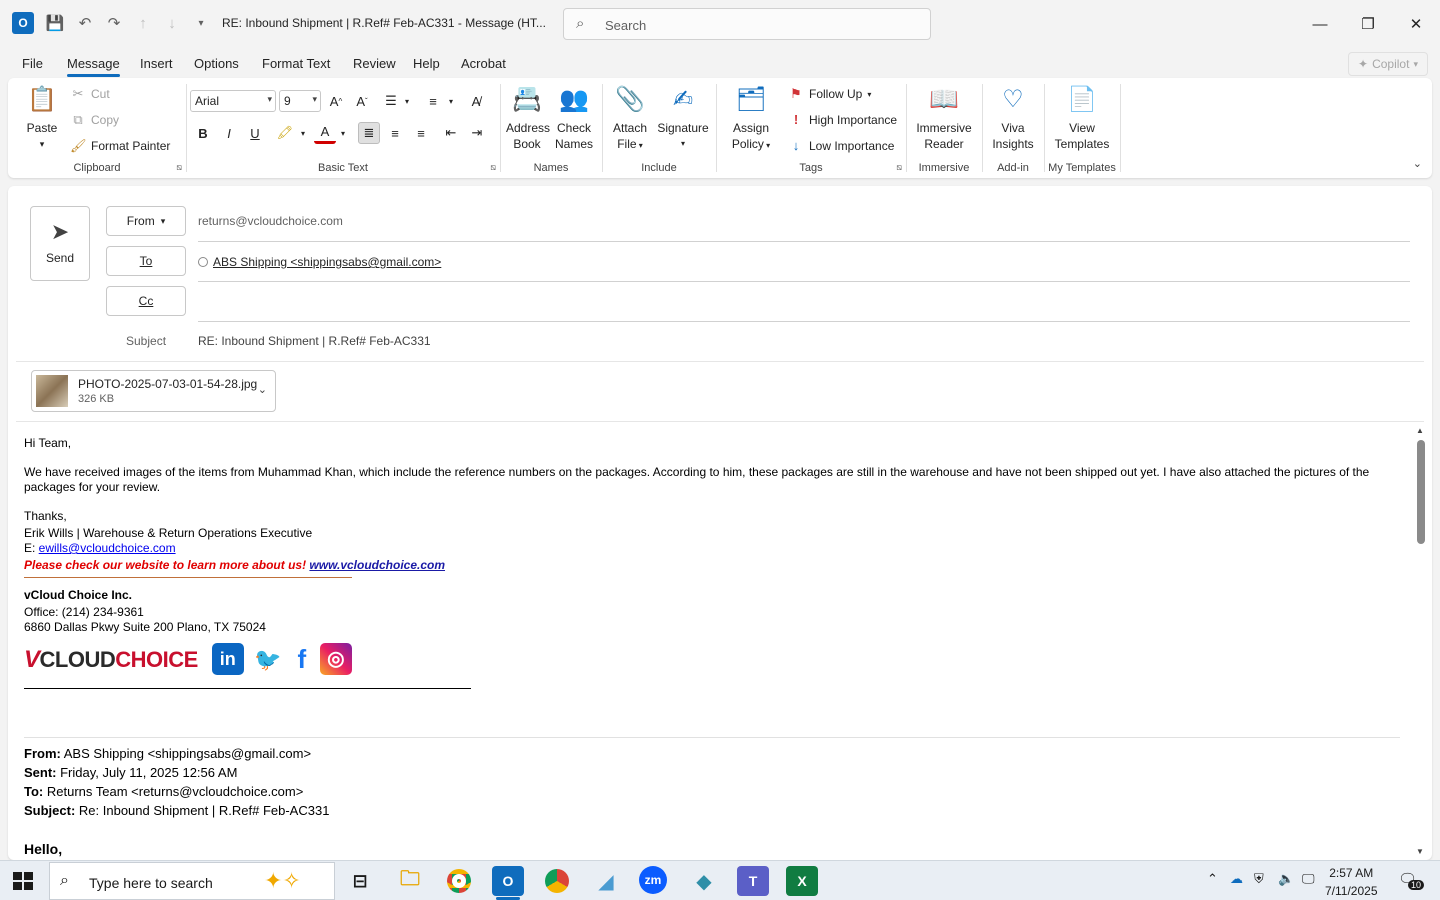  I want to click on zoom-icon: zm, so click(653, 880).